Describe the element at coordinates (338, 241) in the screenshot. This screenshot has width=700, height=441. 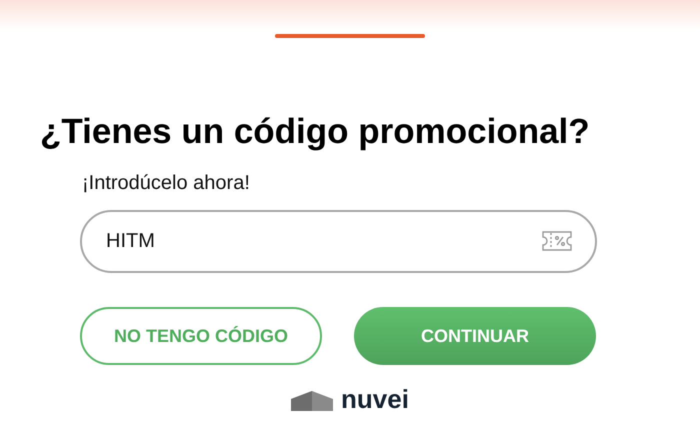
I see `promo-code-field: HITM` at that location.